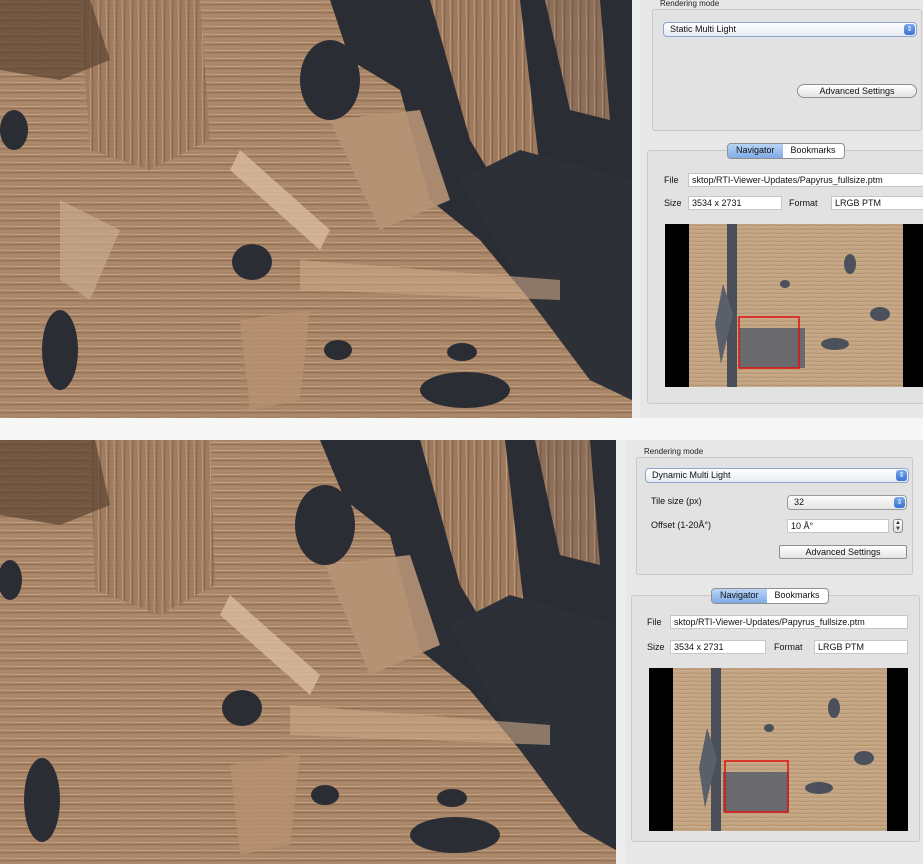 The height and width of the screenshot is (864, 923). I want to click on tile-size-select: 32 ⇕, so click(847, 502).